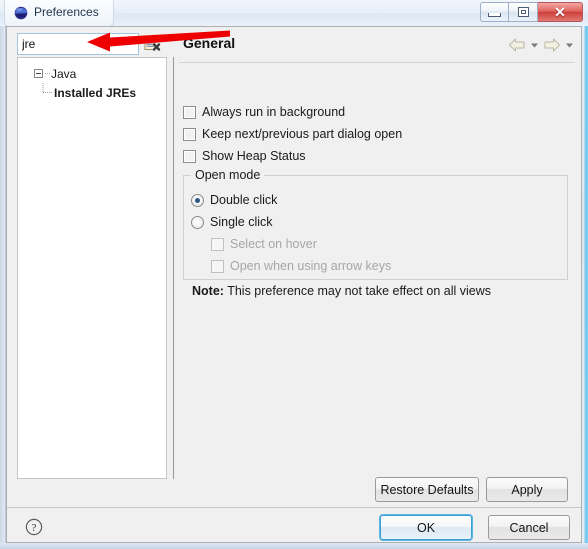  What do you see at coordinates (78, 44) in the screenshot?
I see `filter-input` at bounding box center [78, 44].